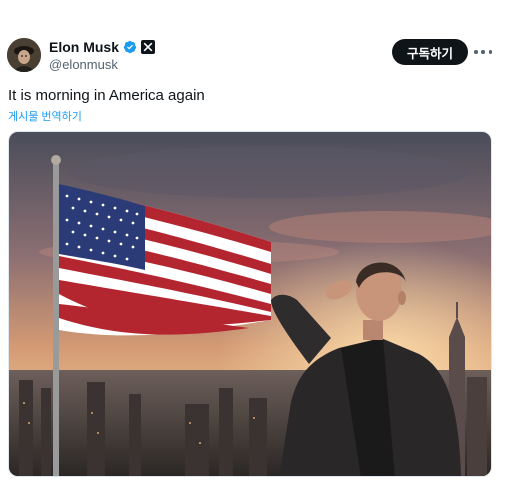 The width and height of the screenshot is (505, 497). I want to click on author-display-name: Elon Musk, so click(84, 47).